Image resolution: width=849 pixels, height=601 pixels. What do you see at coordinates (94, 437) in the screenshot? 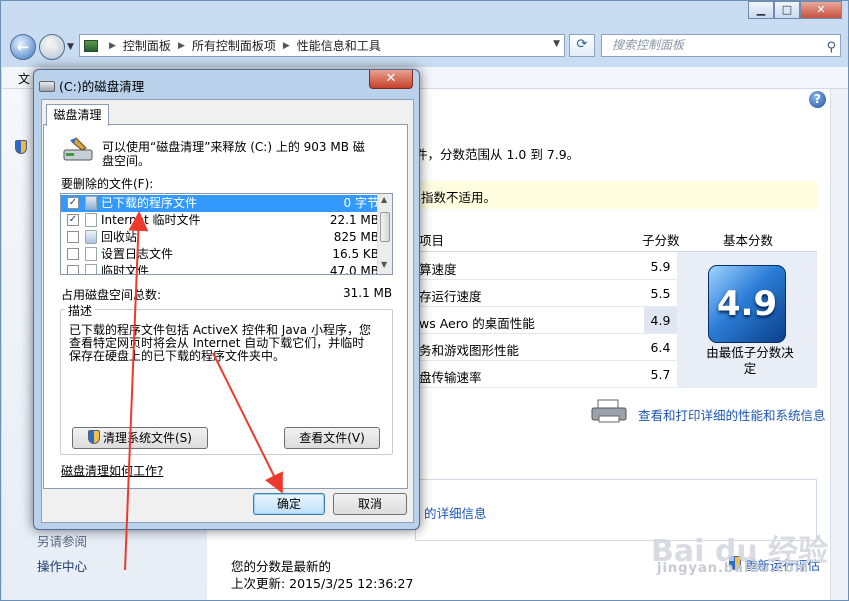
I see `uac-shield-icon` at bounding box center [94, 437].